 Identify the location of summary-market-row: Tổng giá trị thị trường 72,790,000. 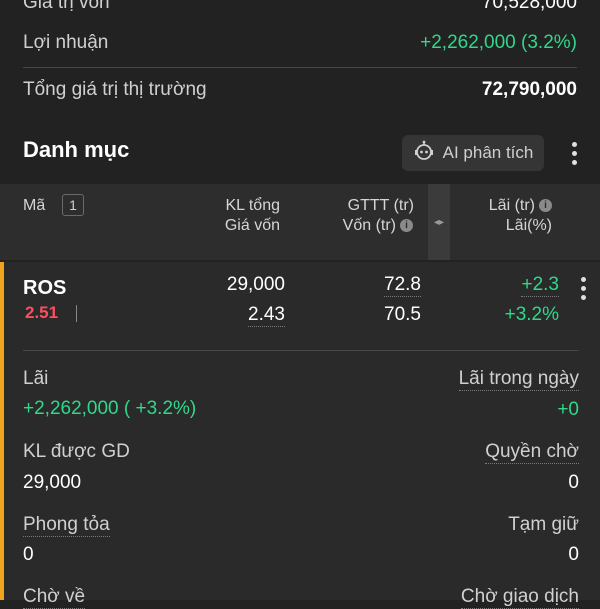
(300, 90).